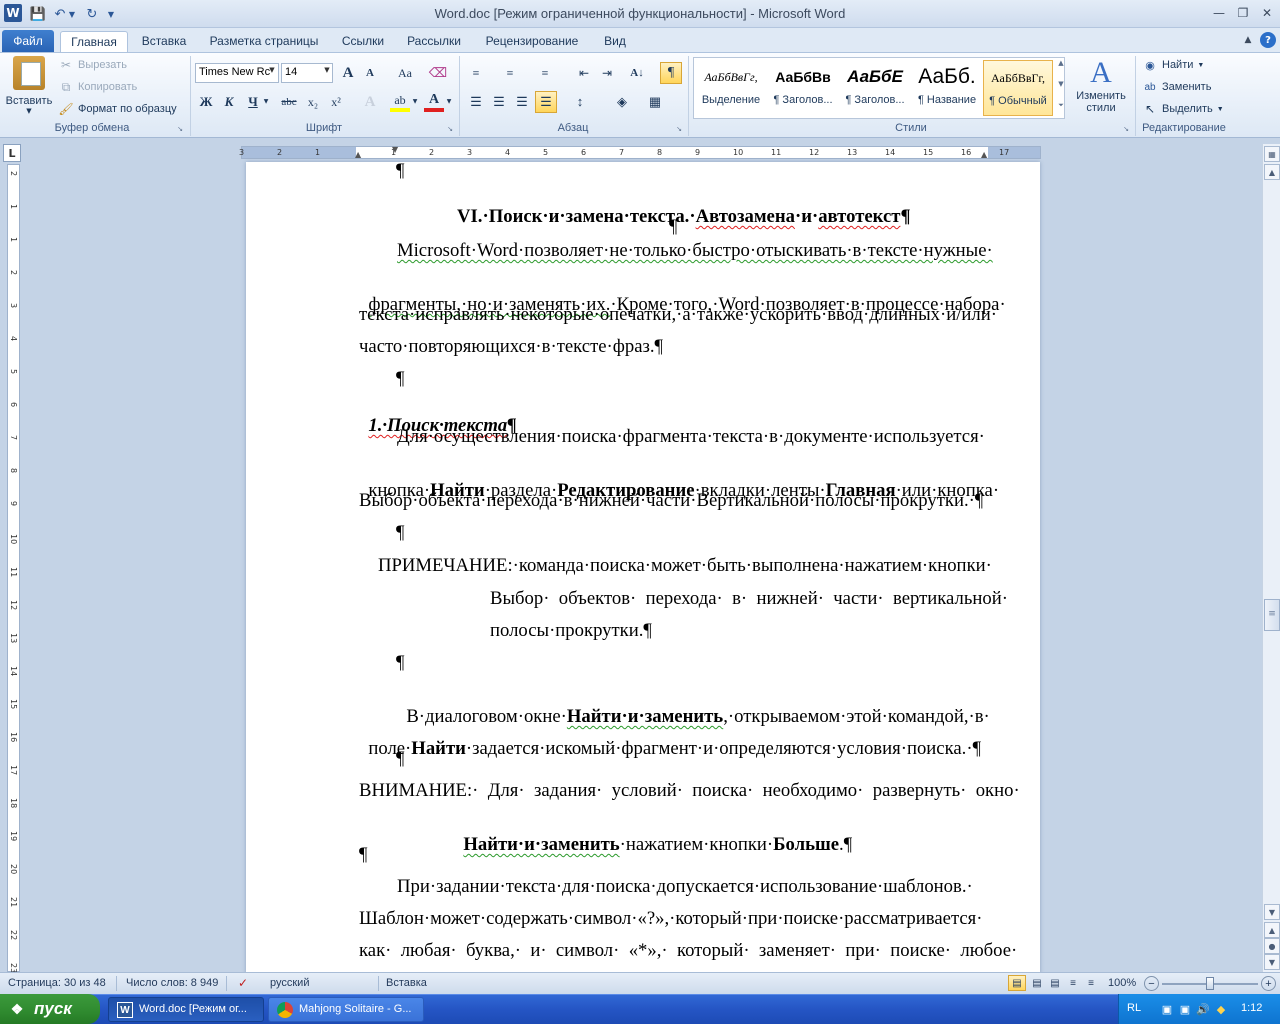  I want to click on vertical-scrollbar: ▦ ▲ ≡ ▼ ▲ ● ▼, so click(1271, 558).